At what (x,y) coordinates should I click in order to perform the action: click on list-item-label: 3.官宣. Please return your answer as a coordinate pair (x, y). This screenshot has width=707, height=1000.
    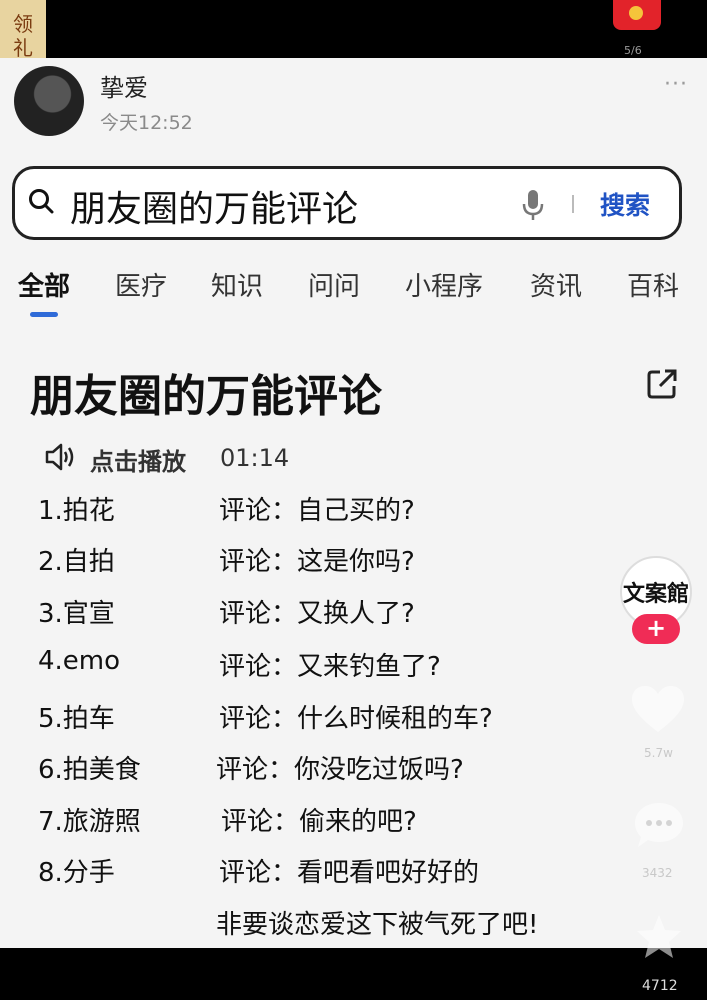
    Looking at the image, I should click on (76, 614).